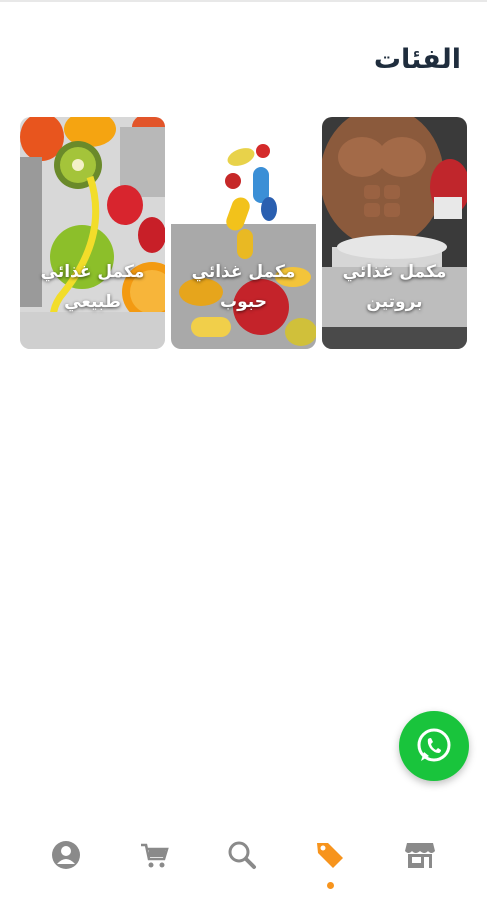  I want to click on nav-categories, so click(330, 855).